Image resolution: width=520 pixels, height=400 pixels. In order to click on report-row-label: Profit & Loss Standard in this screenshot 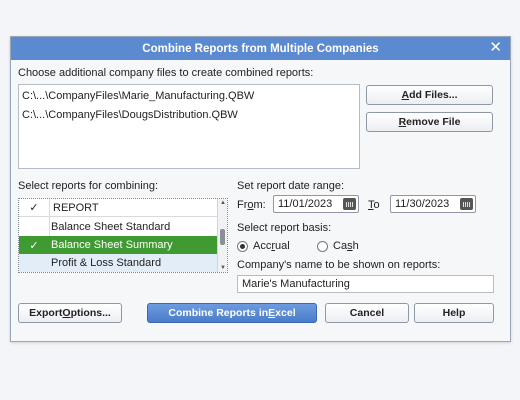, I will do `click(106, 263)`.